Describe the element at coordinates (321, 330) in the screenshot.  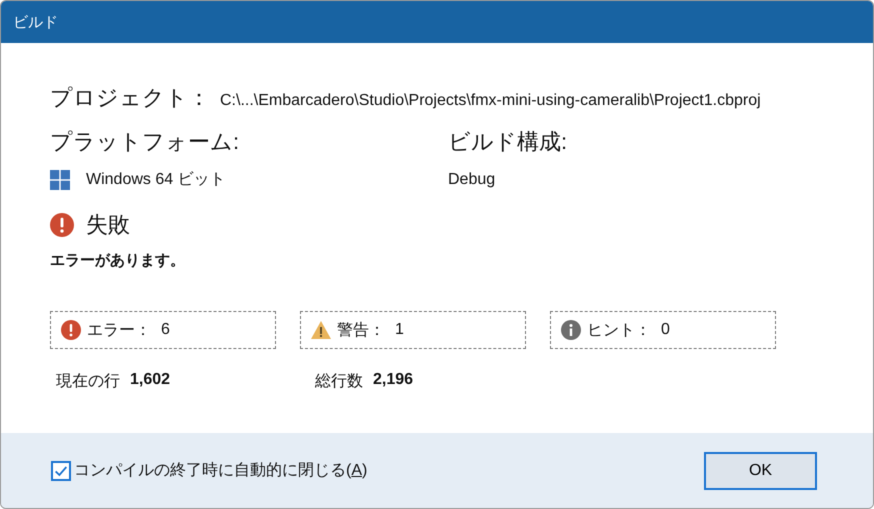
I see `warning-icon` at that location.